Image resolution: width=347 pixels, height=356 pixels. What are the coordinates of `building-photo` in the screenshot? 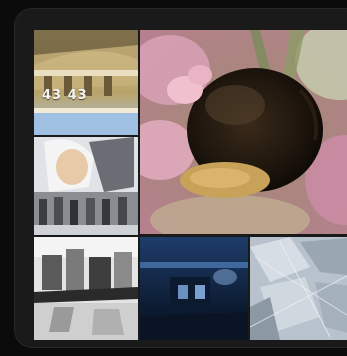 It's located at (86, 82).